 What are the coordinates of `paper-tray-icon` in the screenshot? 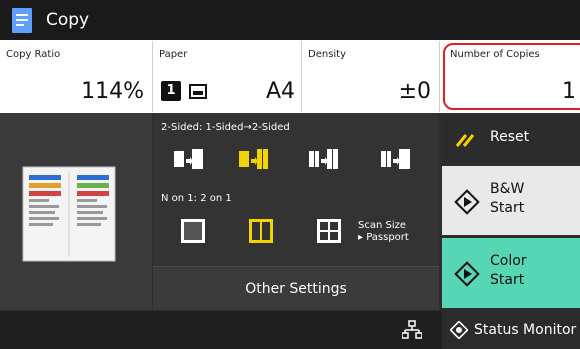 It's located at (198, 91).